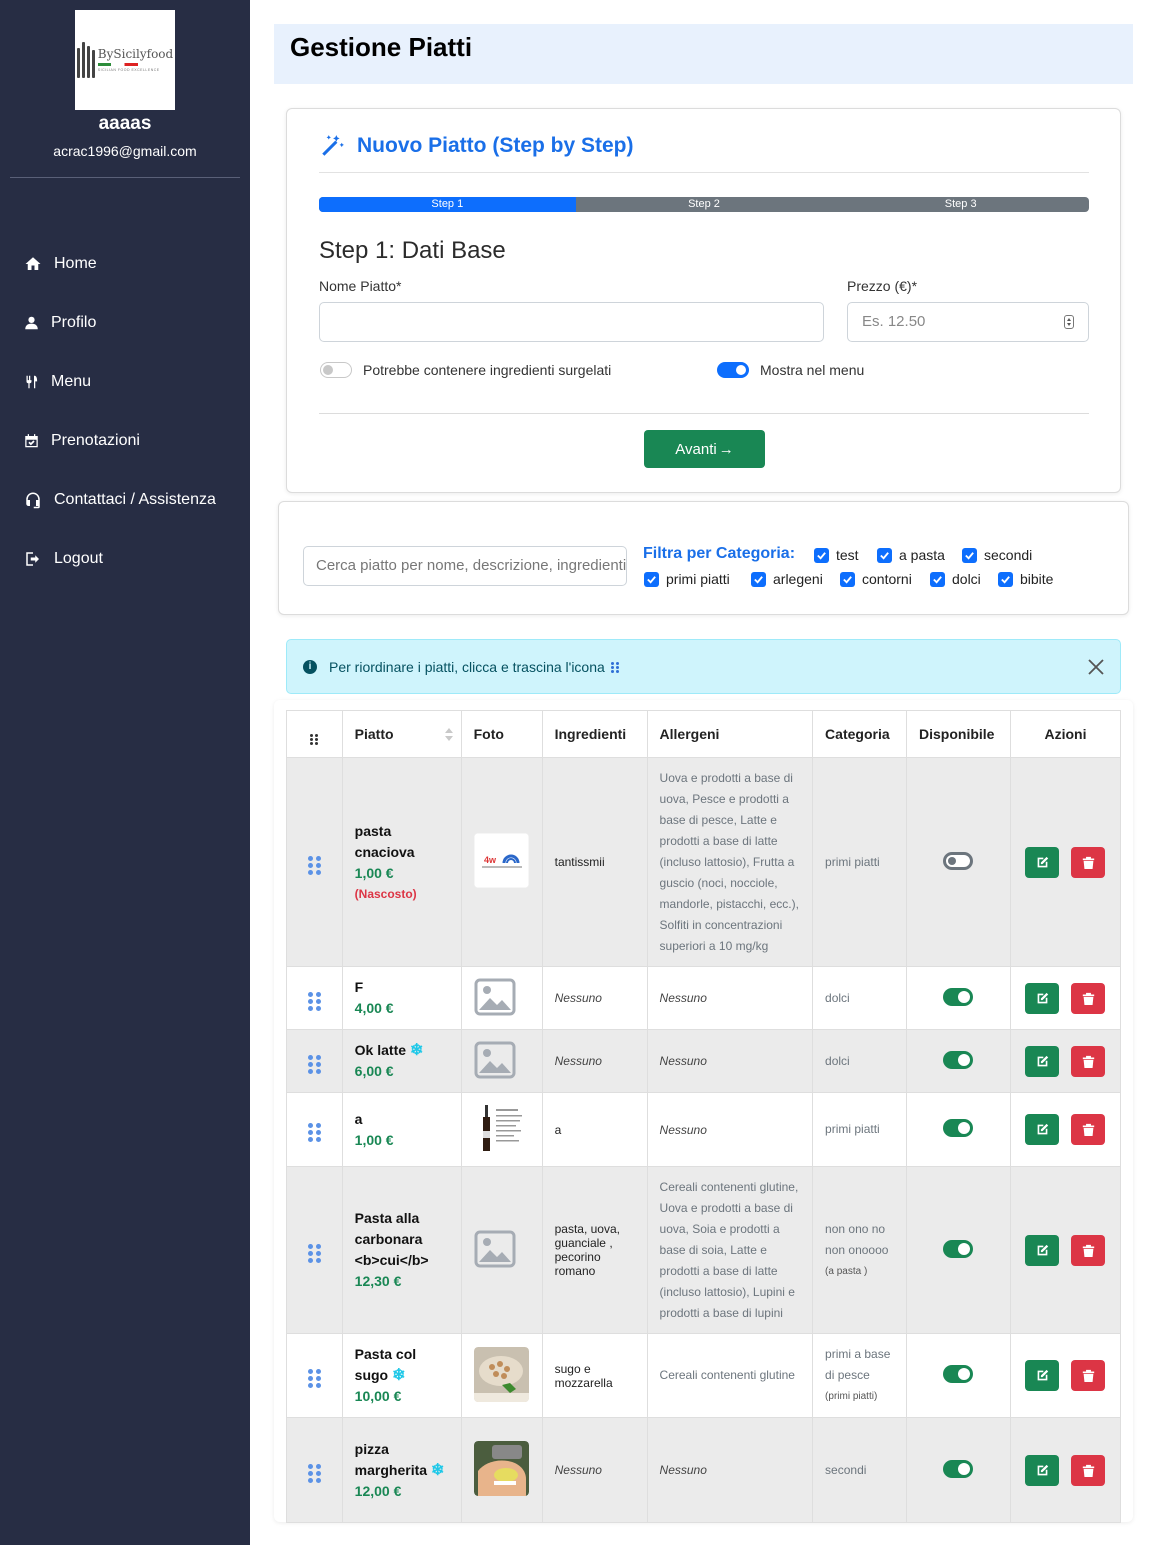 The height and width of the screenshot is (1545, 1157). Describe the element at coordinates (876, 579) in the screenshot. I see `category-checkbox-contorni: contorni` at that location.